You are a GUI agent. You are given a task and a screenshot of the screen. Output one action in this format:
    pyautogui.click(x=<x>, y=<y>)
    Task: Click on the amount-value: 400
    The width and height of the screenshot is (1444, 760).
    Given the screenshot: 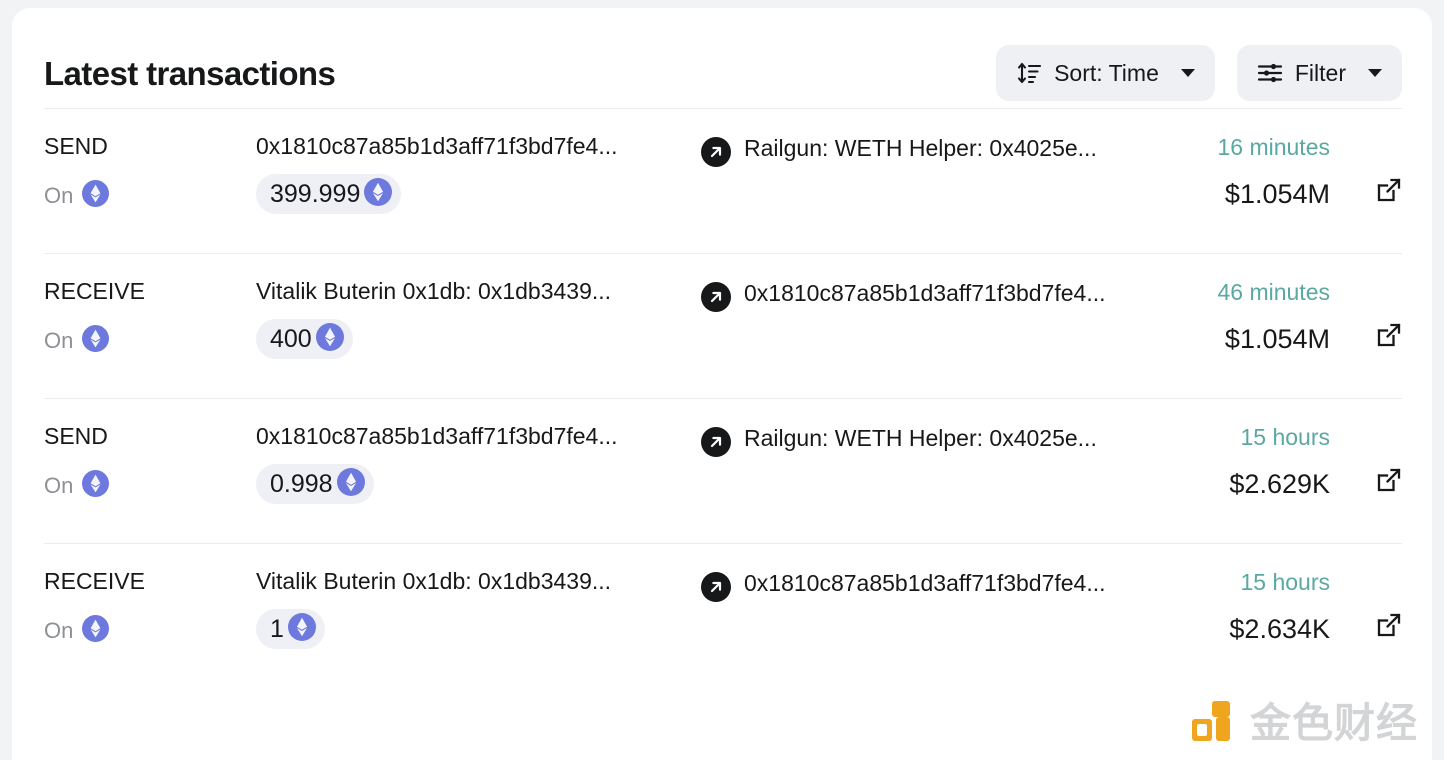 What is the action you would take?
    pyautogui.click(x=291, y=338)
    